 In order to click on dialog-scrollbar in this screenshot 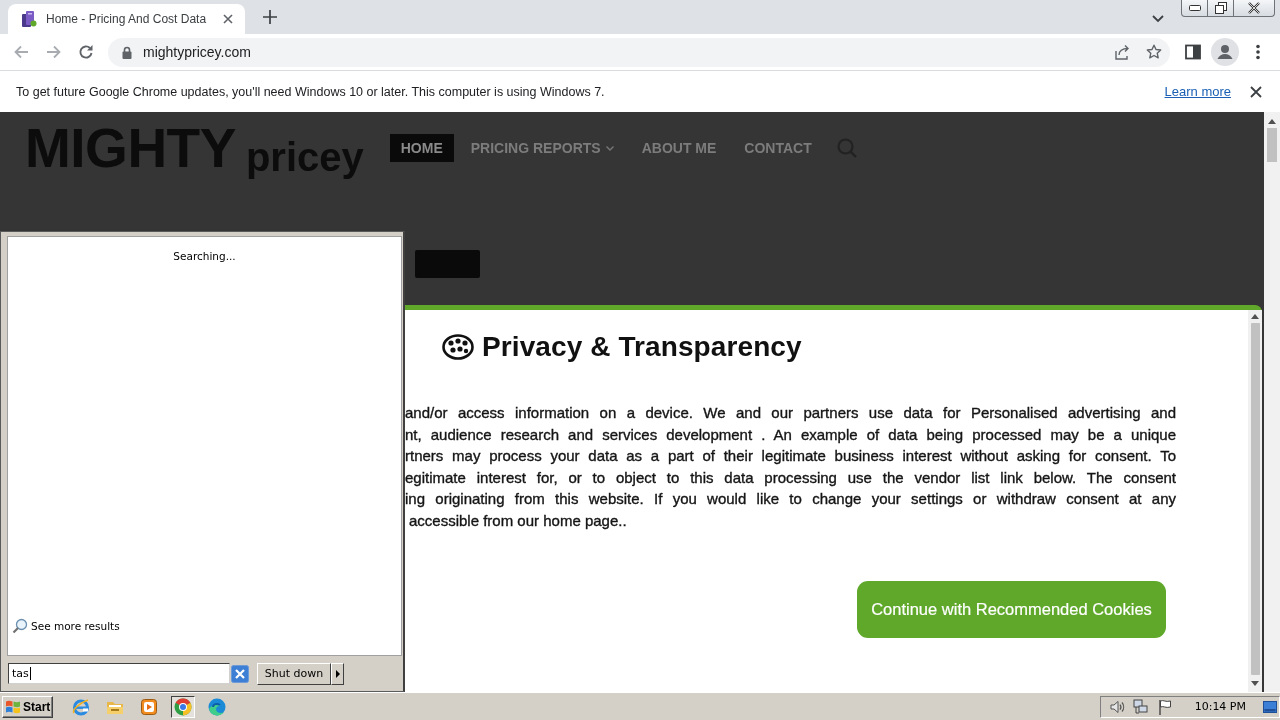, I will do `click(1255, 501)`.